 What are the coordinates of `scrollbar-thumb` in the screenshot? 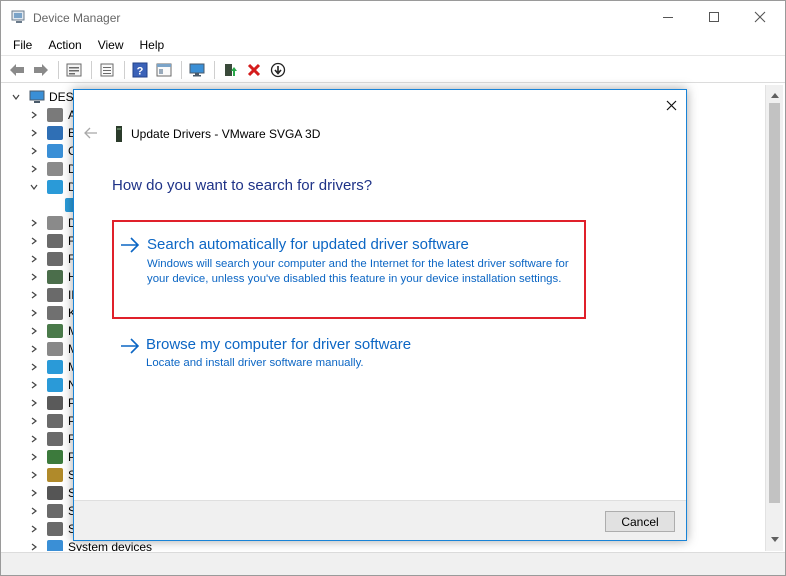 It's located at (774, 303).